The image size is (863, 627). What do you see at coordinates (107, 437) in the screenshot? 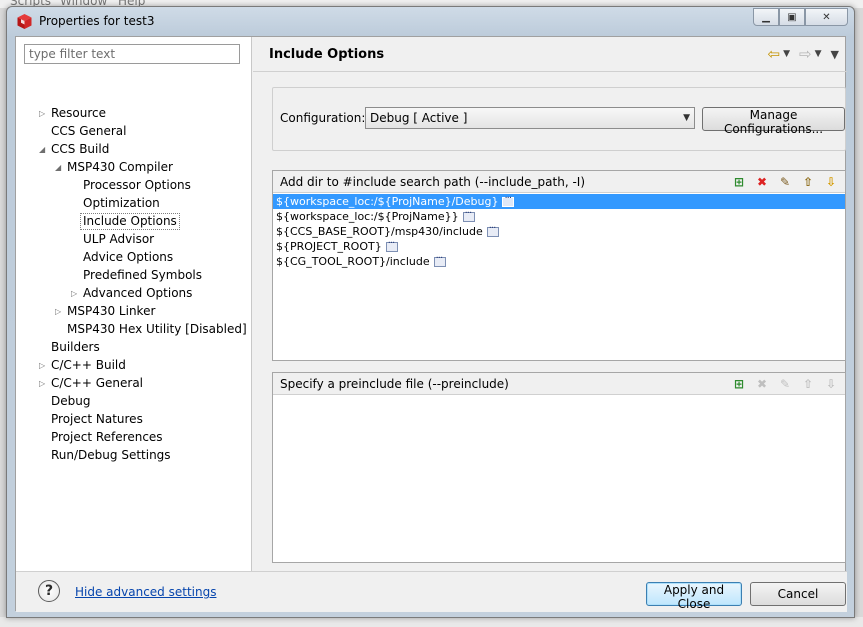
I see `tree-item-project-references: Project References` at bounding box center [107, 437].